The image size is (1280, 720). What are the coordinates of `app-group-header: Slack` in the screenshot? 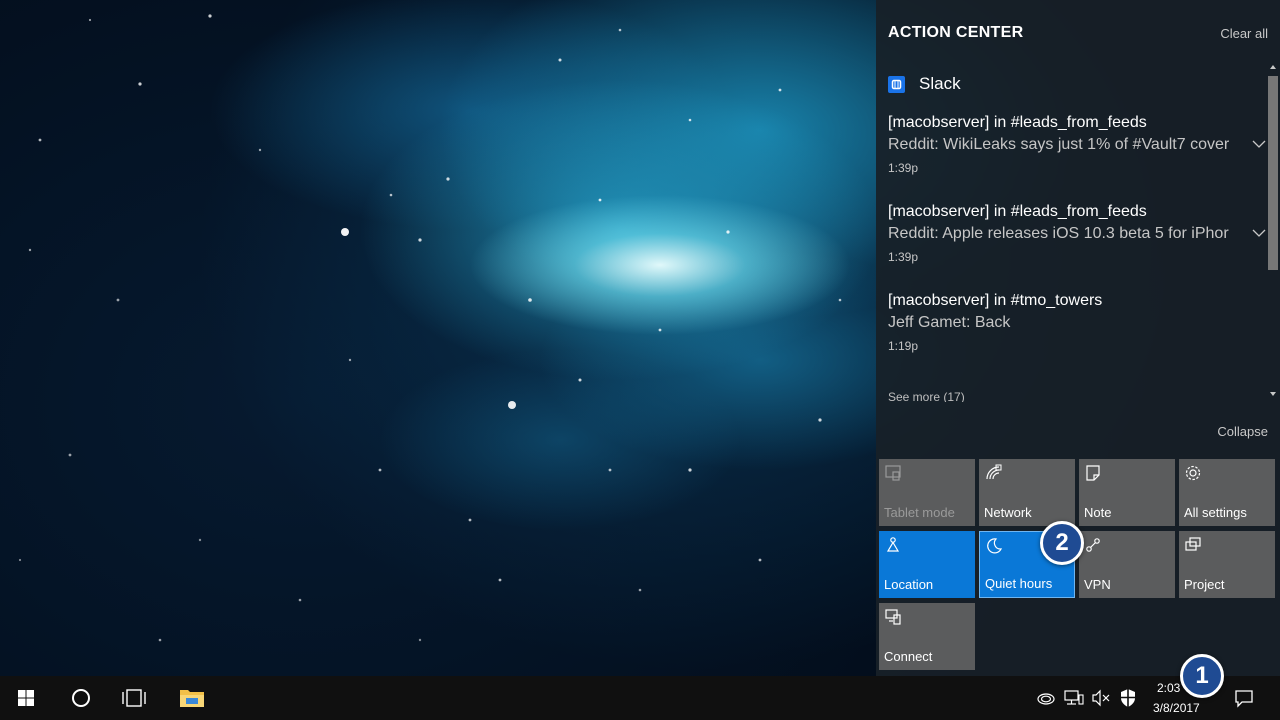 It's located at (924, 84).